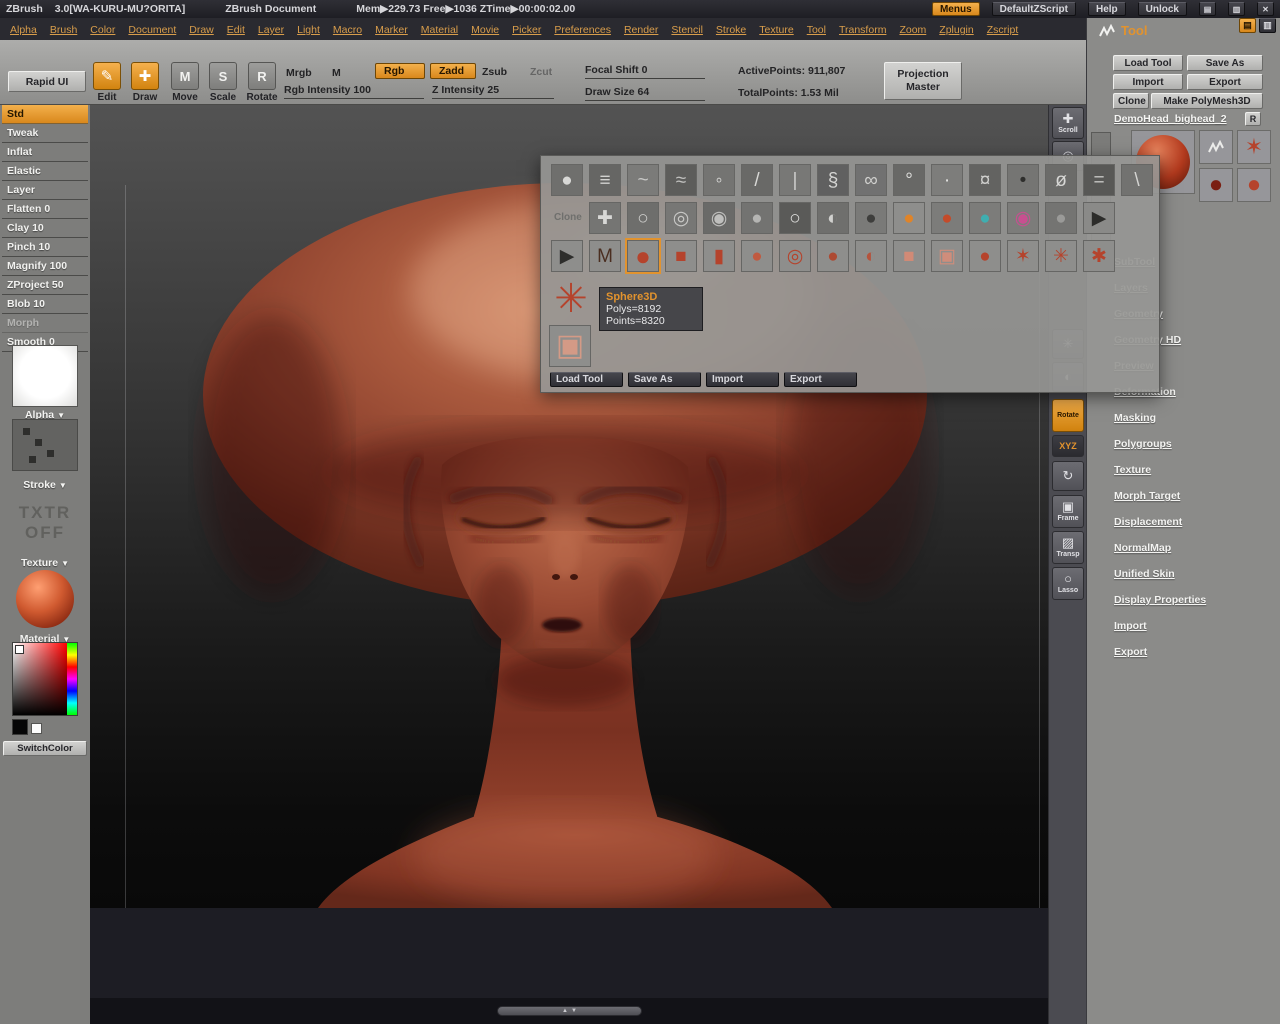  I want to click on sculpt-brush-item: Clay 10, so click(45, 228).